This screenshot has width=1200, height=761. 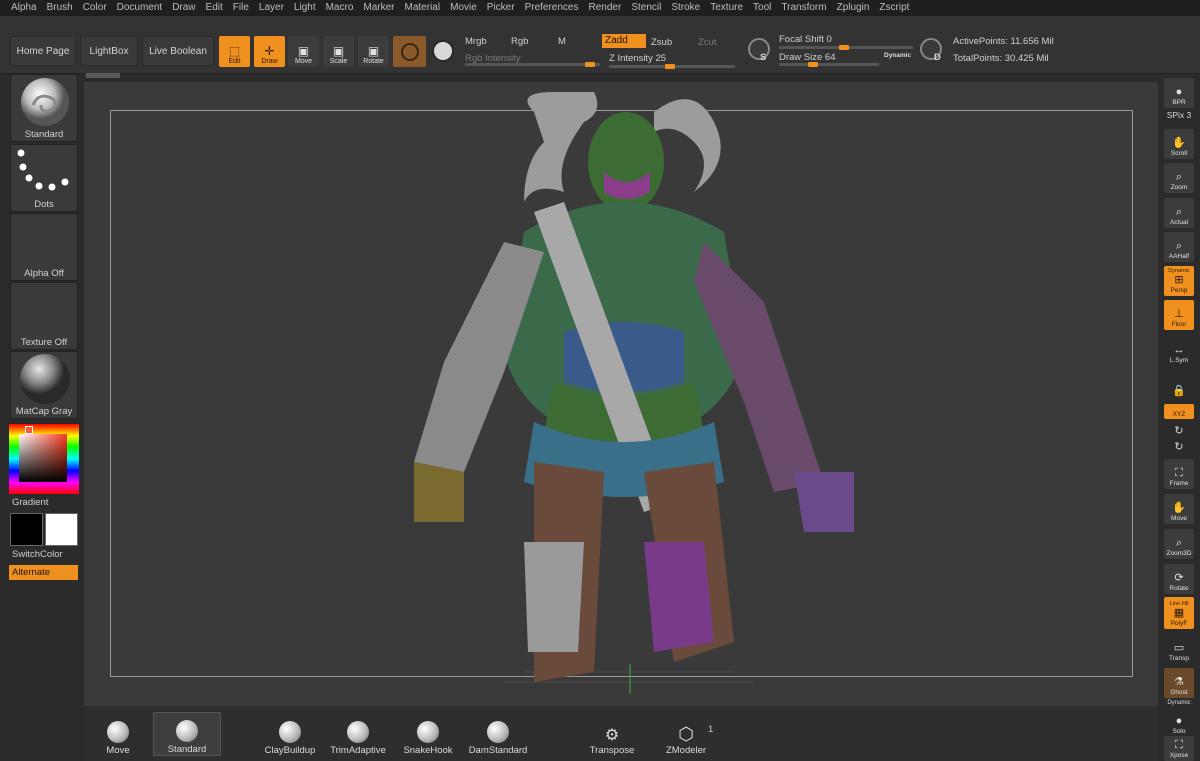 What do you see at coordinates (1179, 391) in the screenshot?
I see `lock-icon: 🔒` at bounding box center [1179, 391].